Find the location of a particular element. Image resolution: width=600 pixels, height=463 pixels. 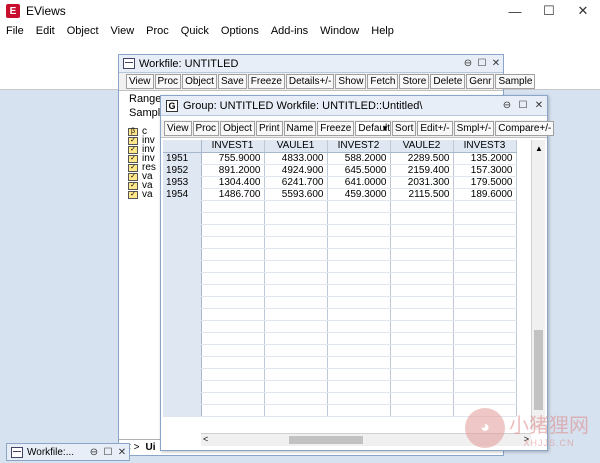

wf-save-button: Save is located at coordinates (232, 81).